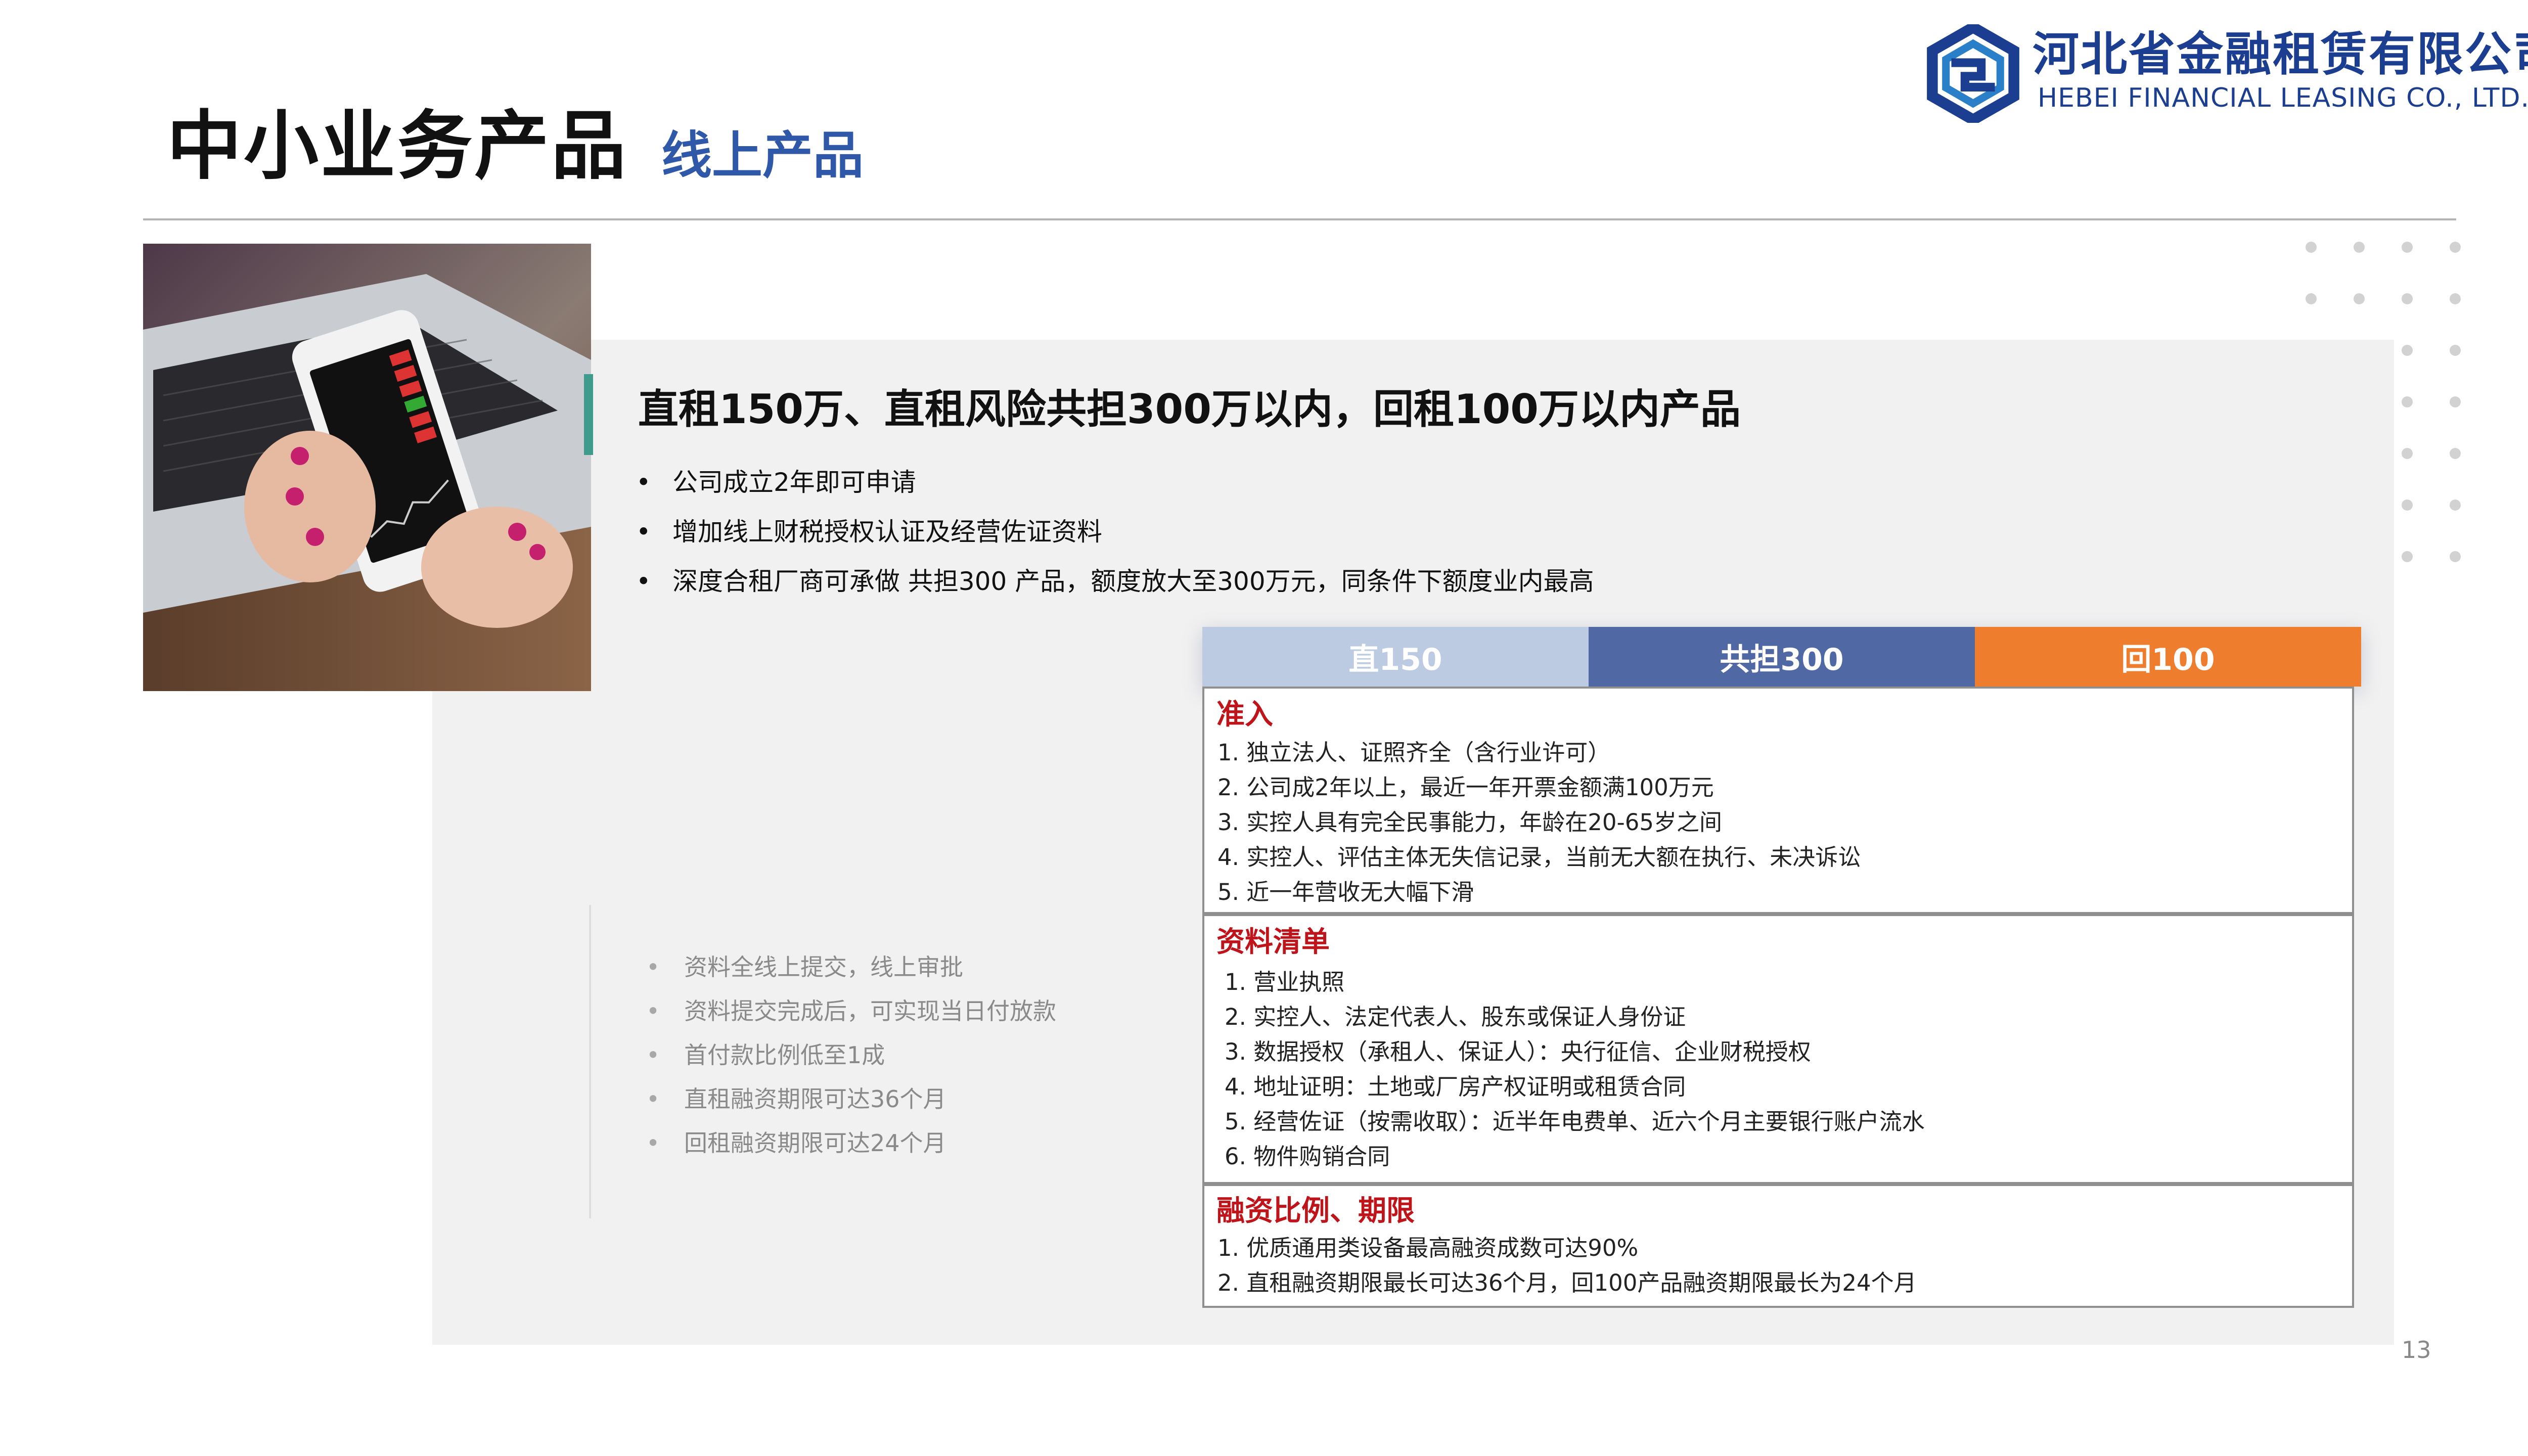 This screenshot has height=1456, width=2528. I want to click on page-subtitle: 线上产品, so click(763, 155).